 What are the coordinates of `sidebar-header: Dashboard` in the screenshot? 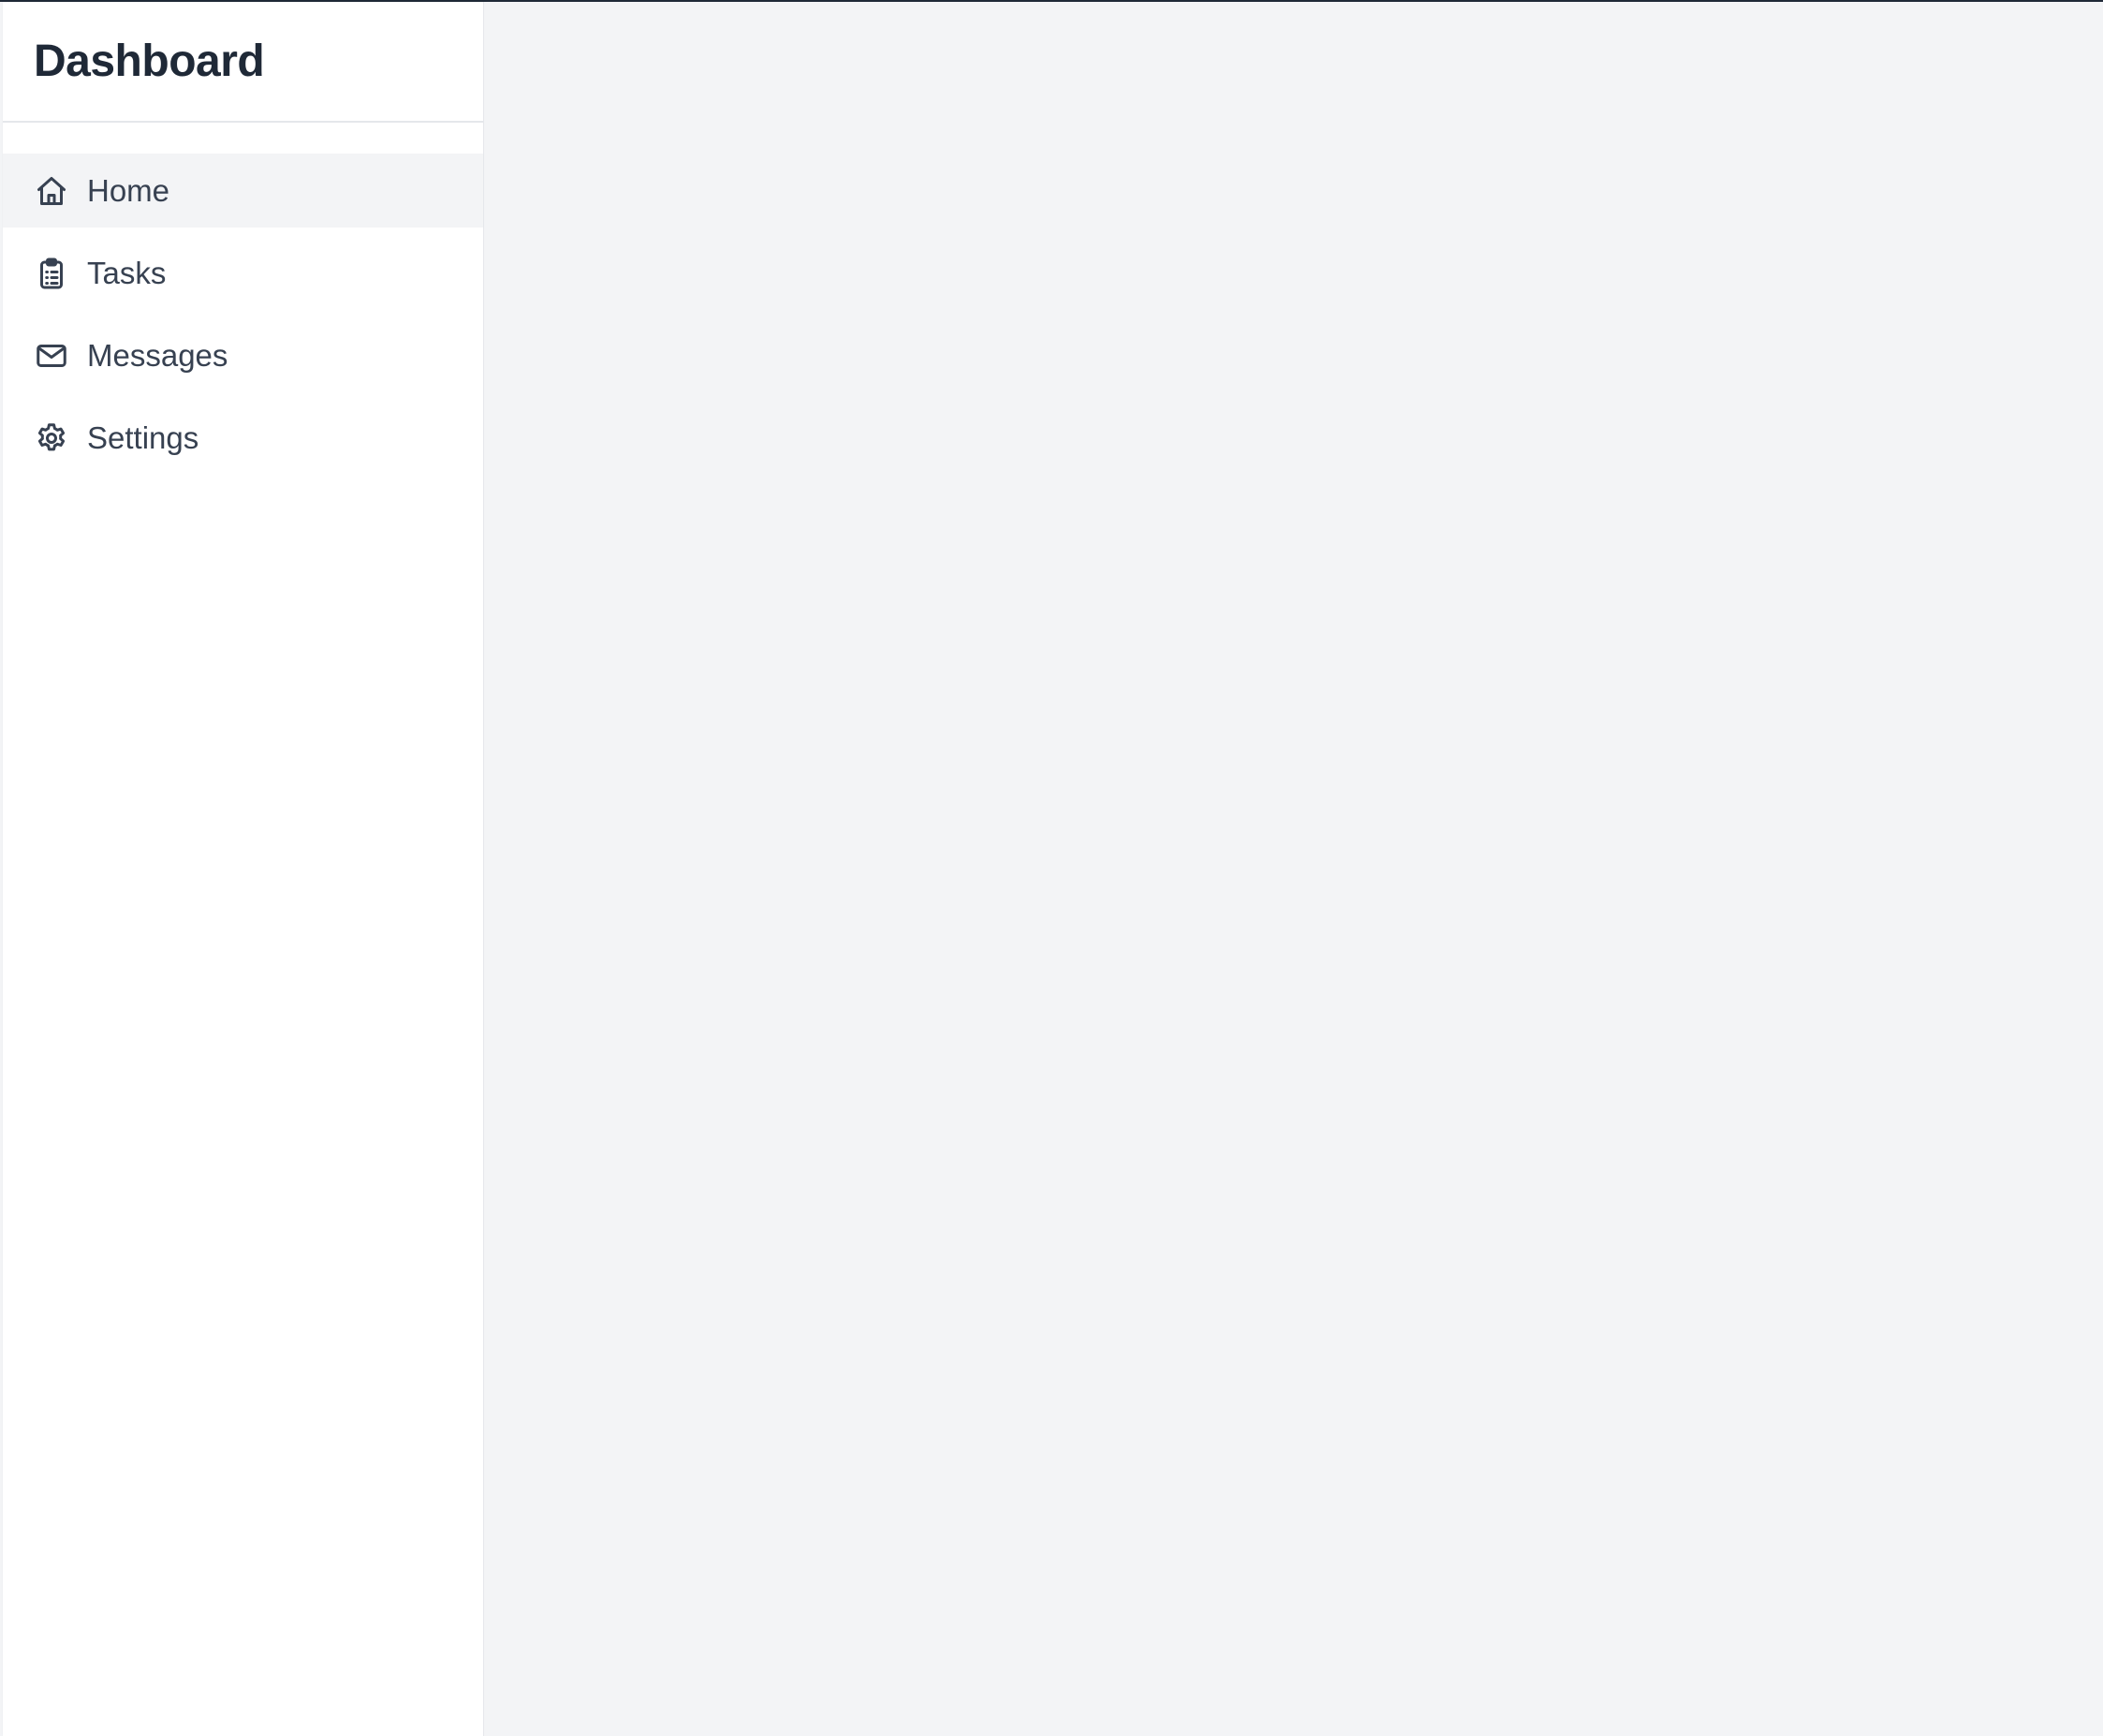 It's located at (243, 63).